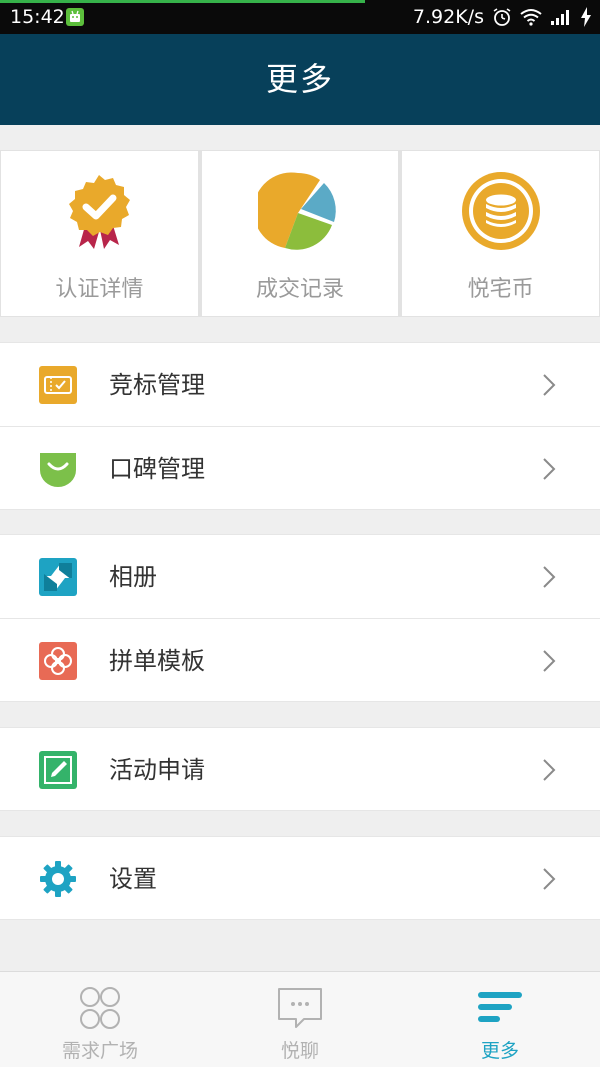 Image resolution: width=600 pixels, height=1067 pixels. Describe the element at coordinates (100, 212) in the screenshot. I see `certification-badge-icon` at that location.